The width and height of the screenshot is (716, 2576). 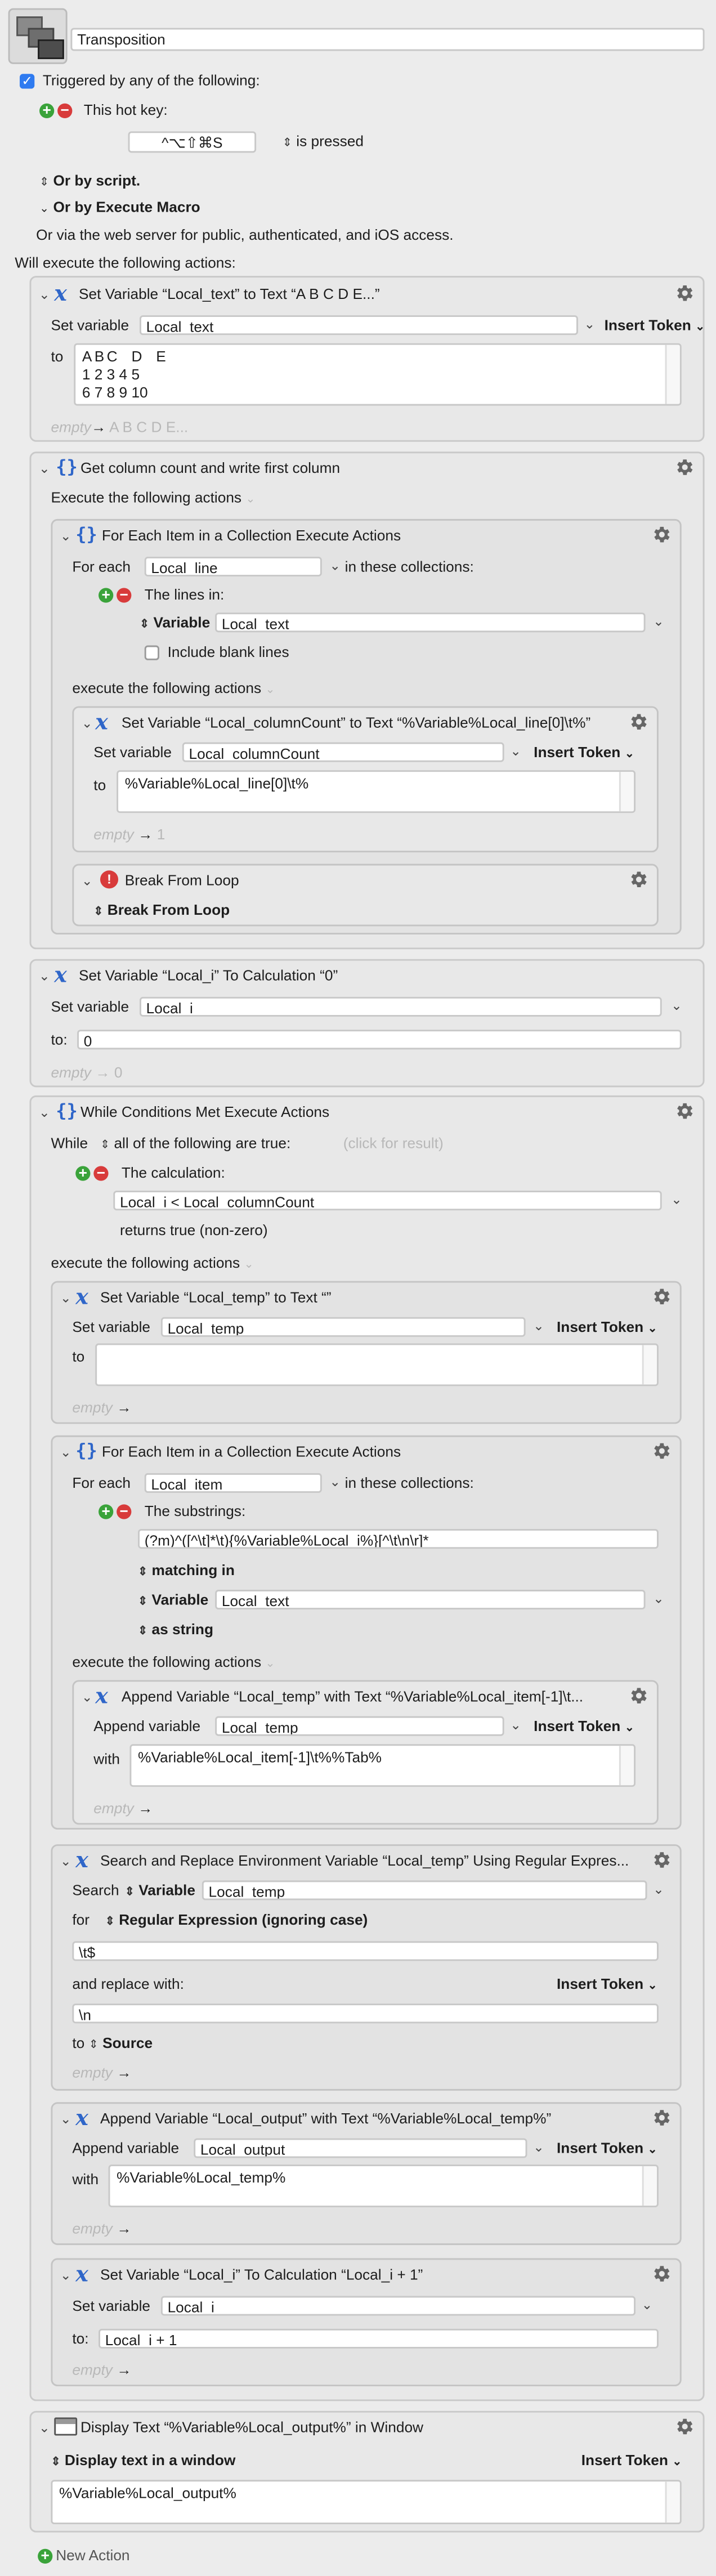 What do you see at coordinates (27, 81) in the screenshot?
I see `trigger-checkbox: ✓` at bounding box center [27, 81].